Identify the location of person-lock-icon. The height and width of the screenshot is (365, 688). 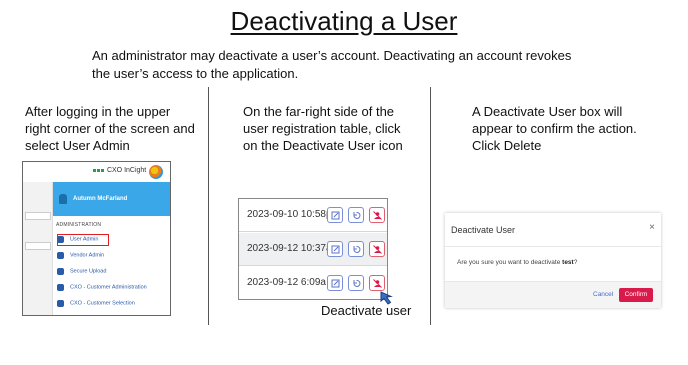
(60, 287).